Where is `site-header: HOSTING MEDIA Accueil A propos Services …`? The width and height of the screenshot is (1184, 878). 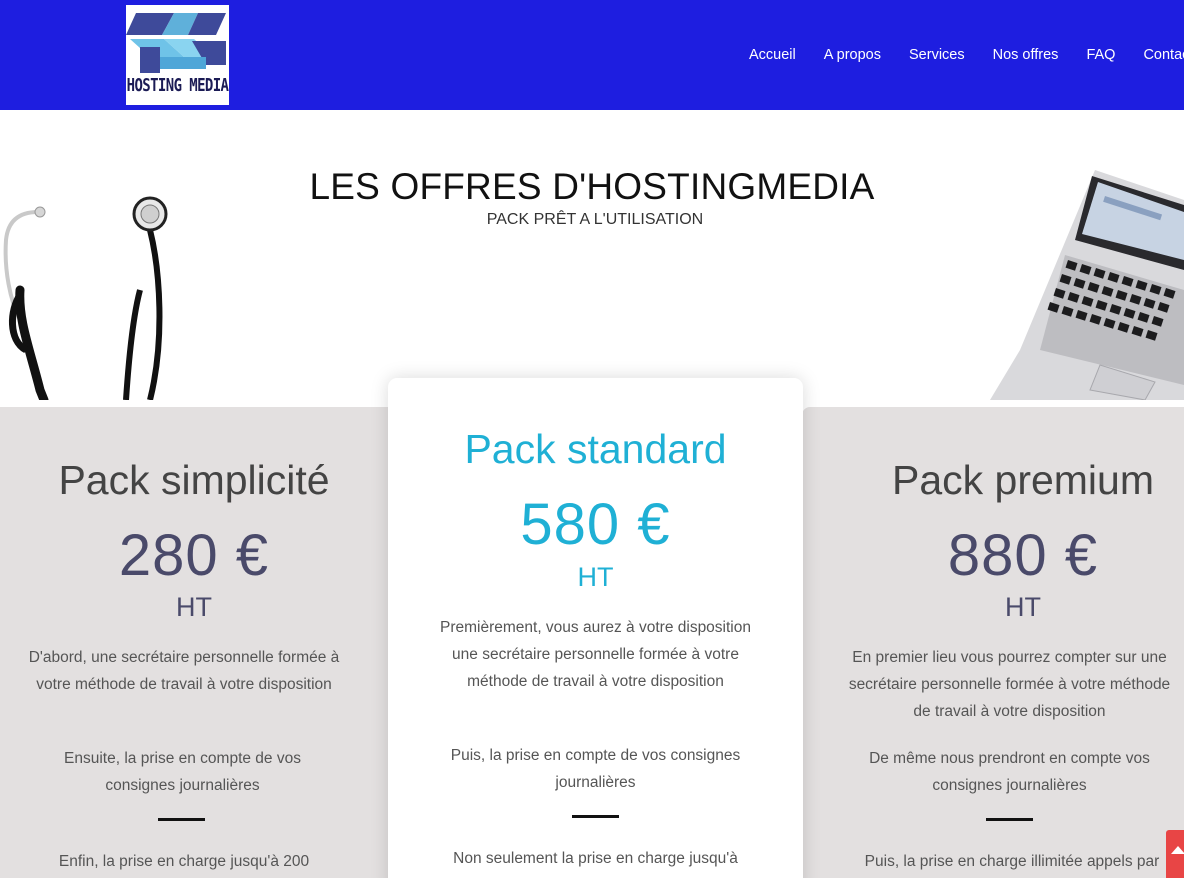
site-header: HOSTING MEDIA Accueil A propos Services … is located at coordinates (592, 55).